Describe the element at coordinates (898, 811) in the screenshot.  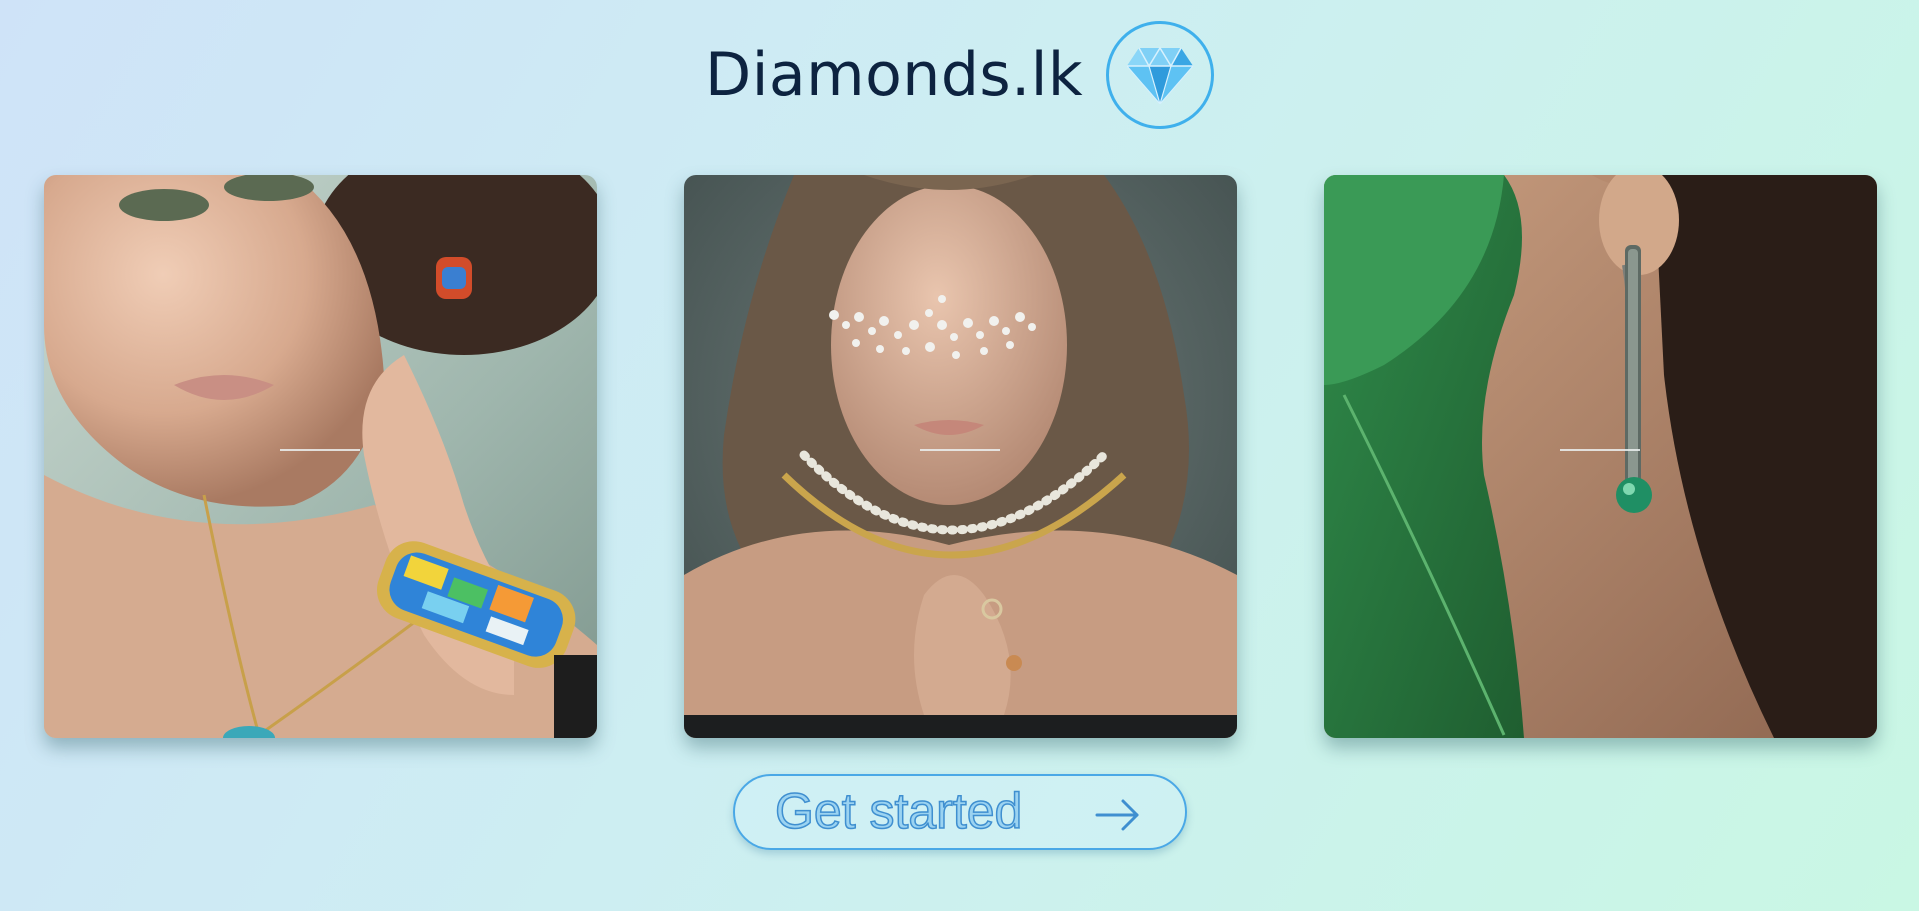
I see `get-started-label: Get started` at that location.